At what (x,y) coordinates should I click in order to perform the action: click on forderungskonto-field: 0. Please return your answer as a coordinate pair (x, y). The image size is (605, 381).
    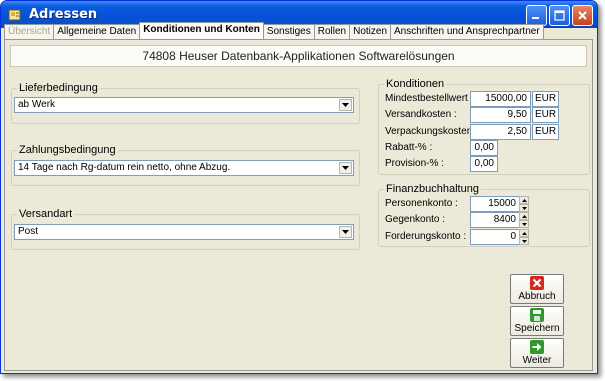
    Looking at the image, I should click on (495, 237).